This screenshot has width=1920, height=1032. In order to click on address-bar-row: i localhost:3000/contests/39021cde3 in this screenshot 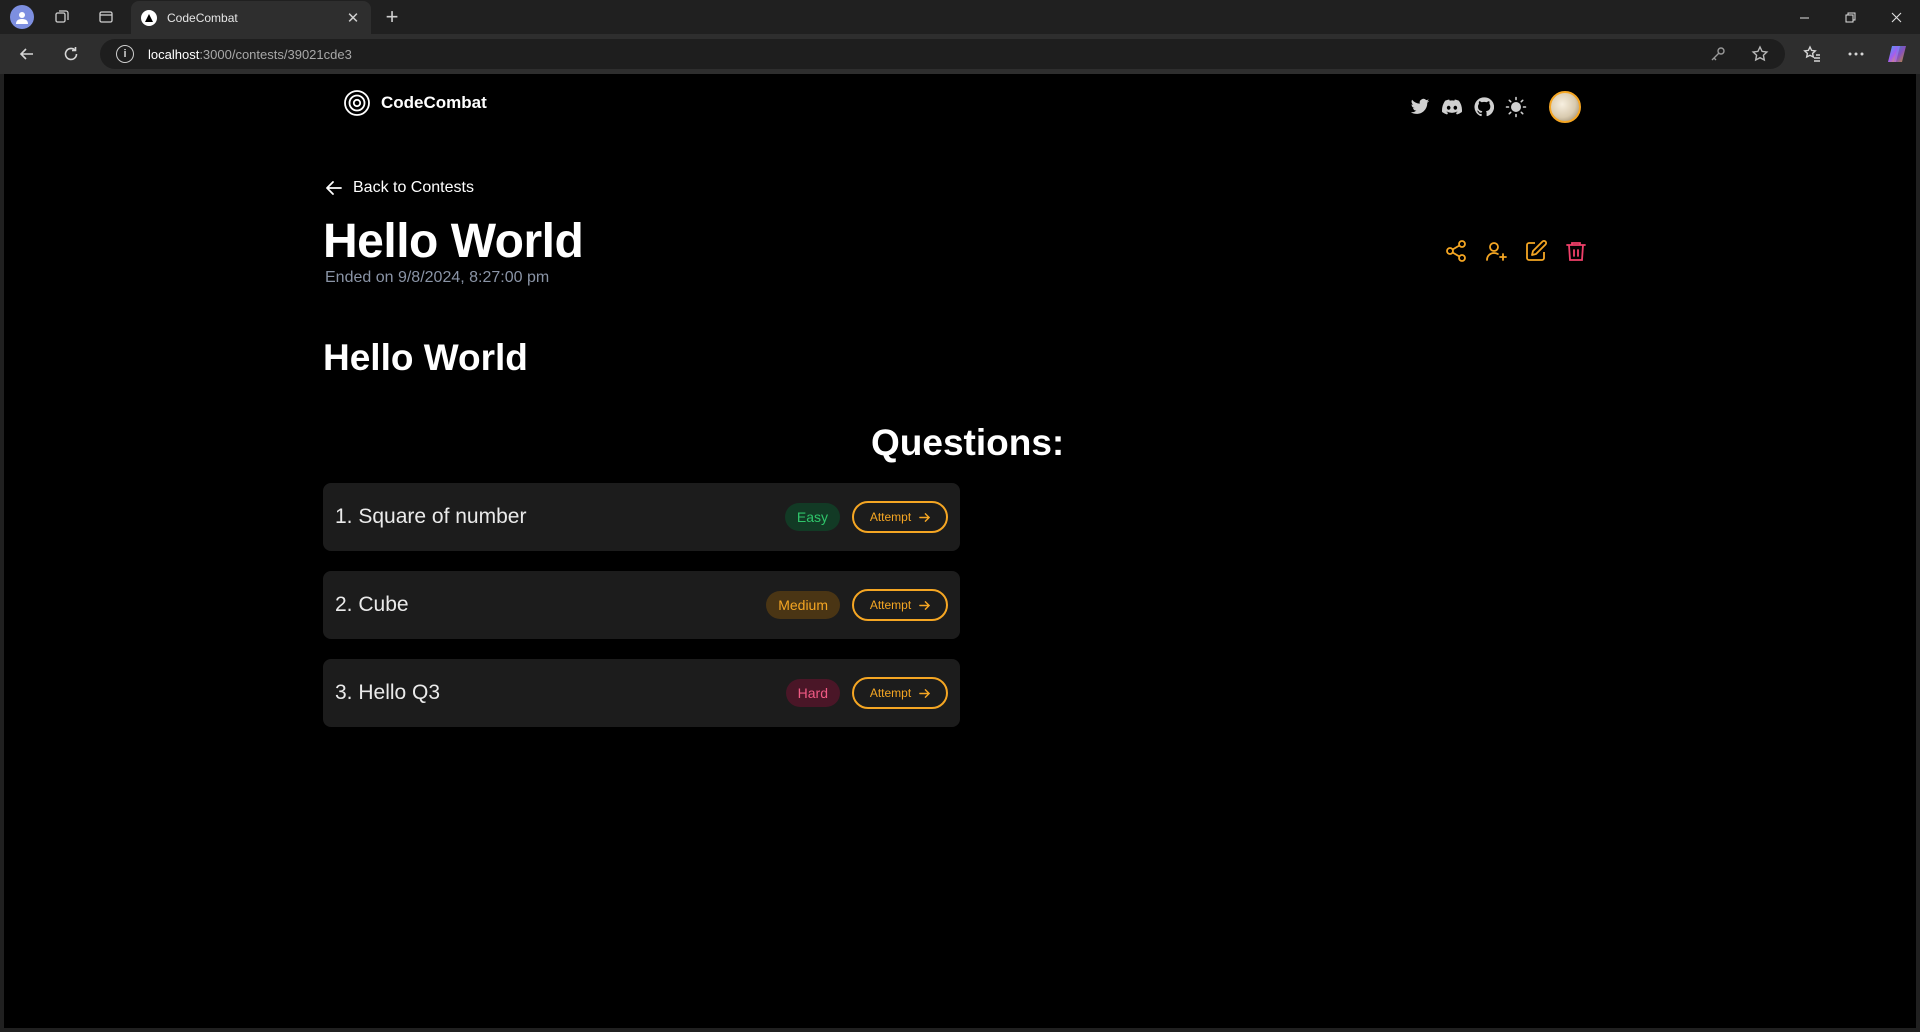, I will do `click(960, 54)`.